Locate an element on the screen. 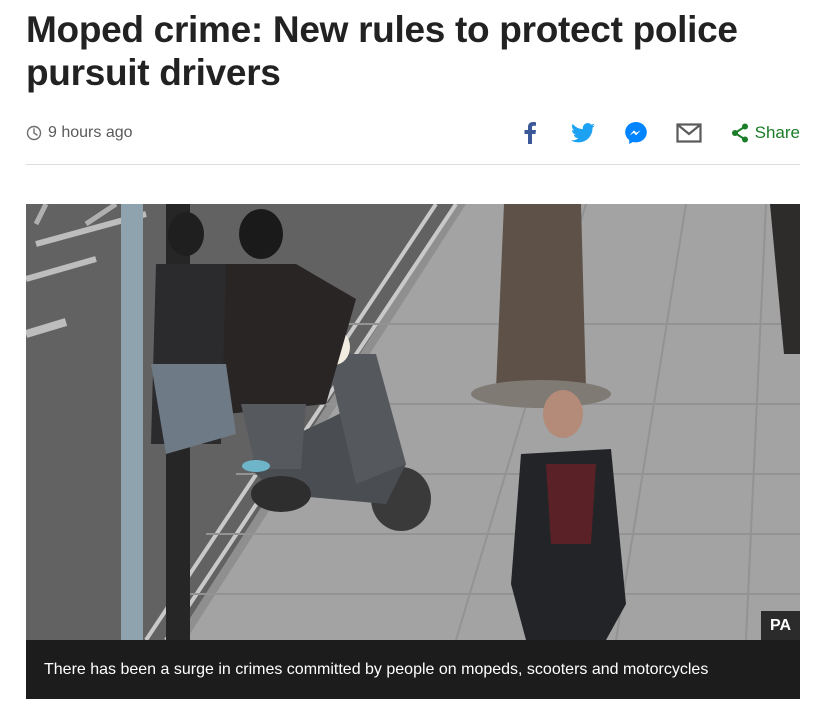 The image size is (816, 705). timestamp-text: 9 hours ago is located at coordinates (90, 132).